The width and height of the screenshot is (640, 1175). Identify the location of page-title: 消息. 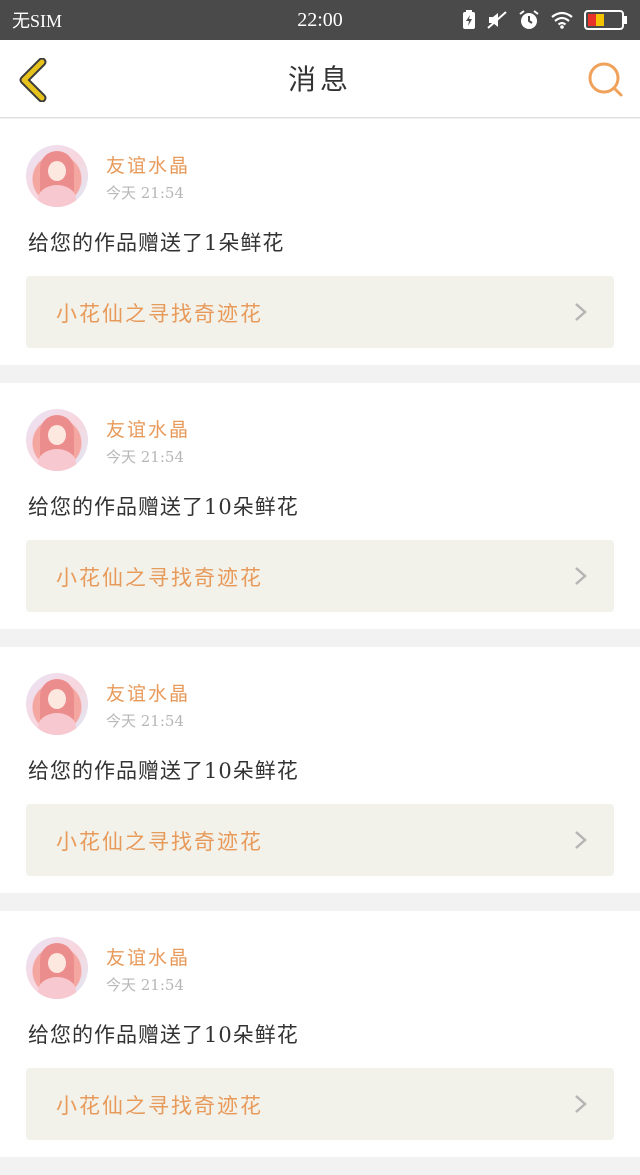
(319, 79).